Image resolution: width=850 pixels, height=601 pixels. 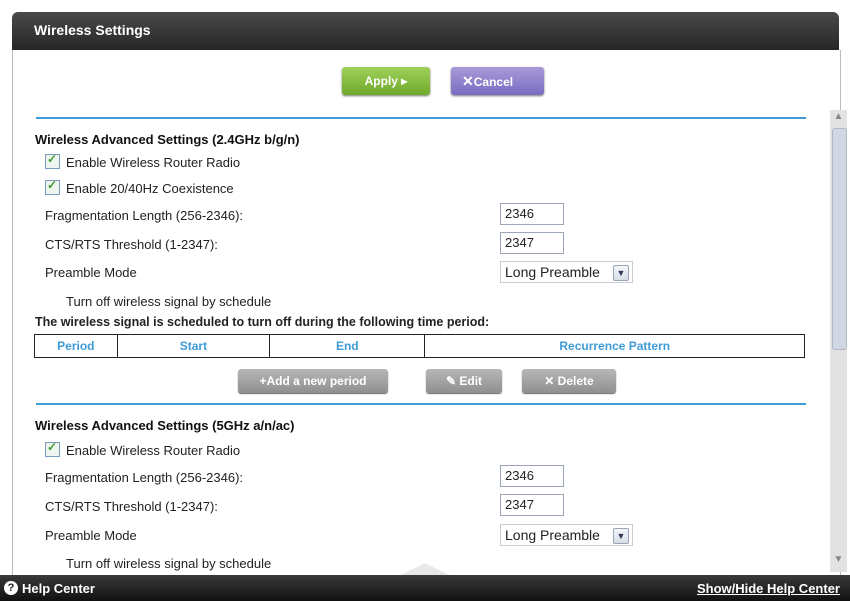 I want to click on column-end: End, so click(x=348, y=346).